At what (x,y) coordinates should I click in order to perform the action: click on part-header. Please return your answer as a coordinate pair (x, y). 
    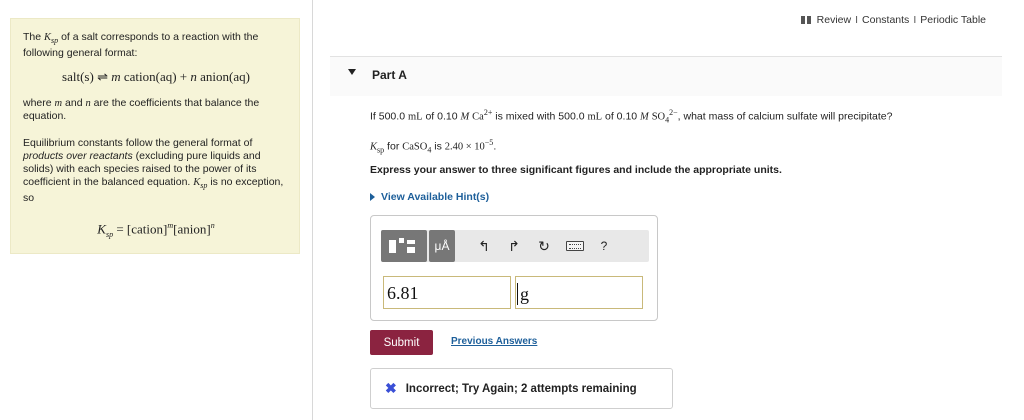
    Looking at the image, I should click on (666, 76).